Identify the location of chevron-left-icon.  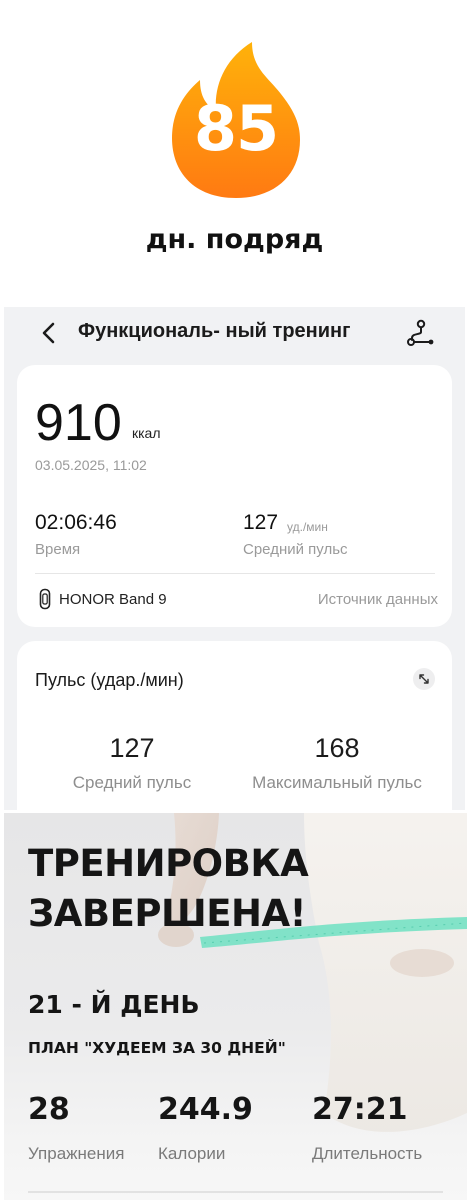
(49, 333).